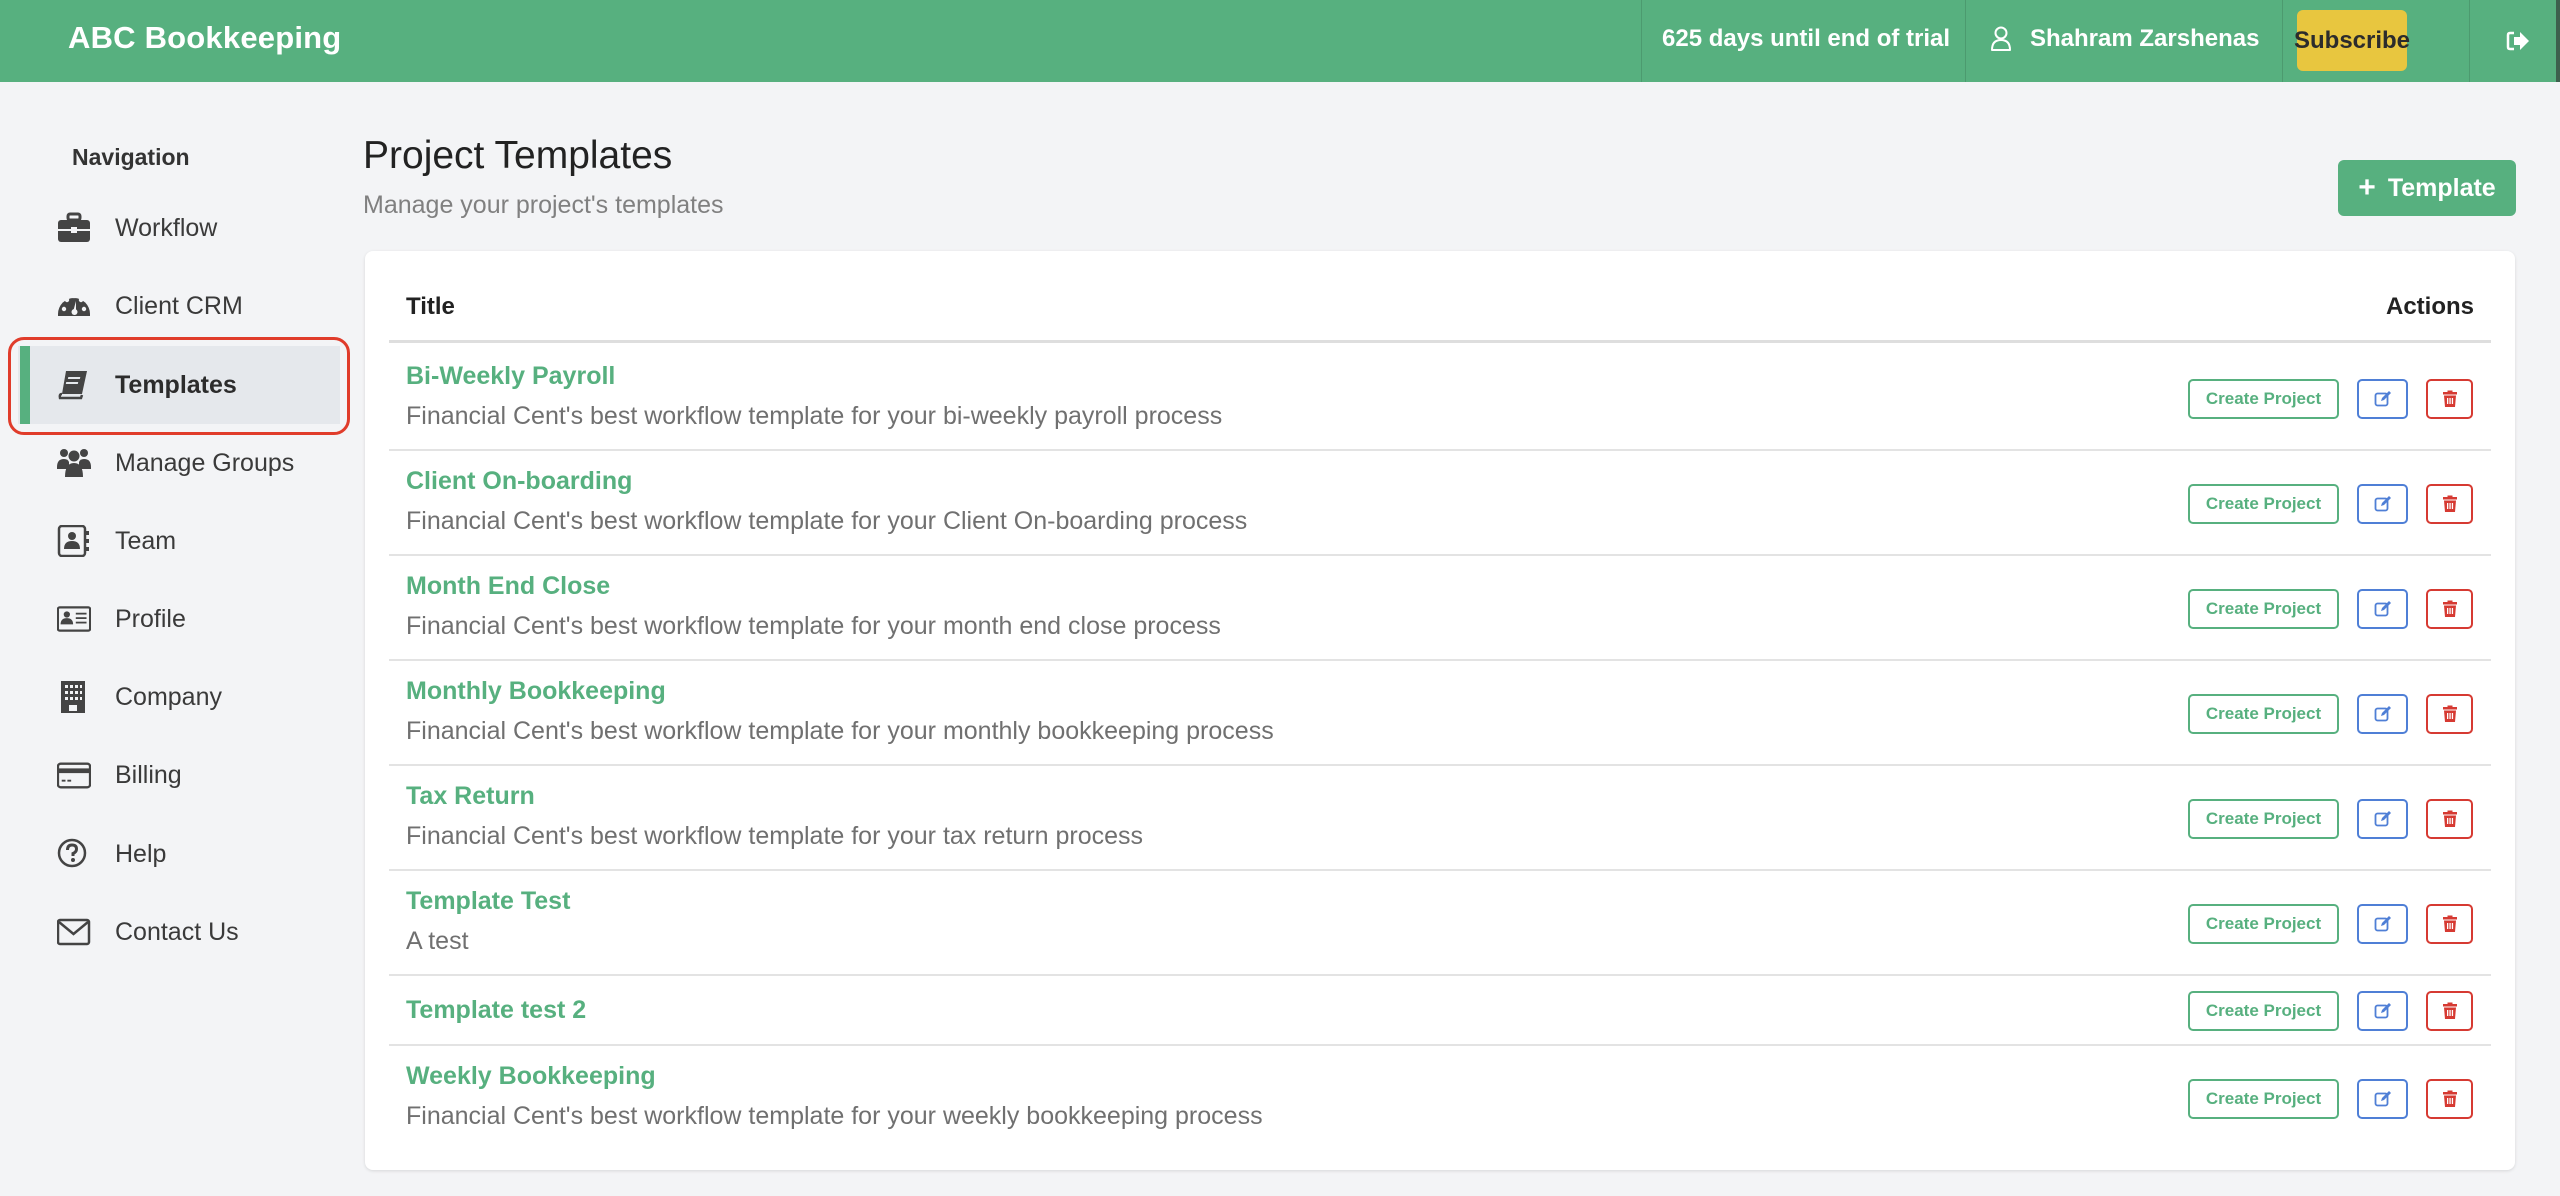 This screenshot has height=1196, width=2560. I want to click on sidebar-item-company: Company, so click(179, 697).